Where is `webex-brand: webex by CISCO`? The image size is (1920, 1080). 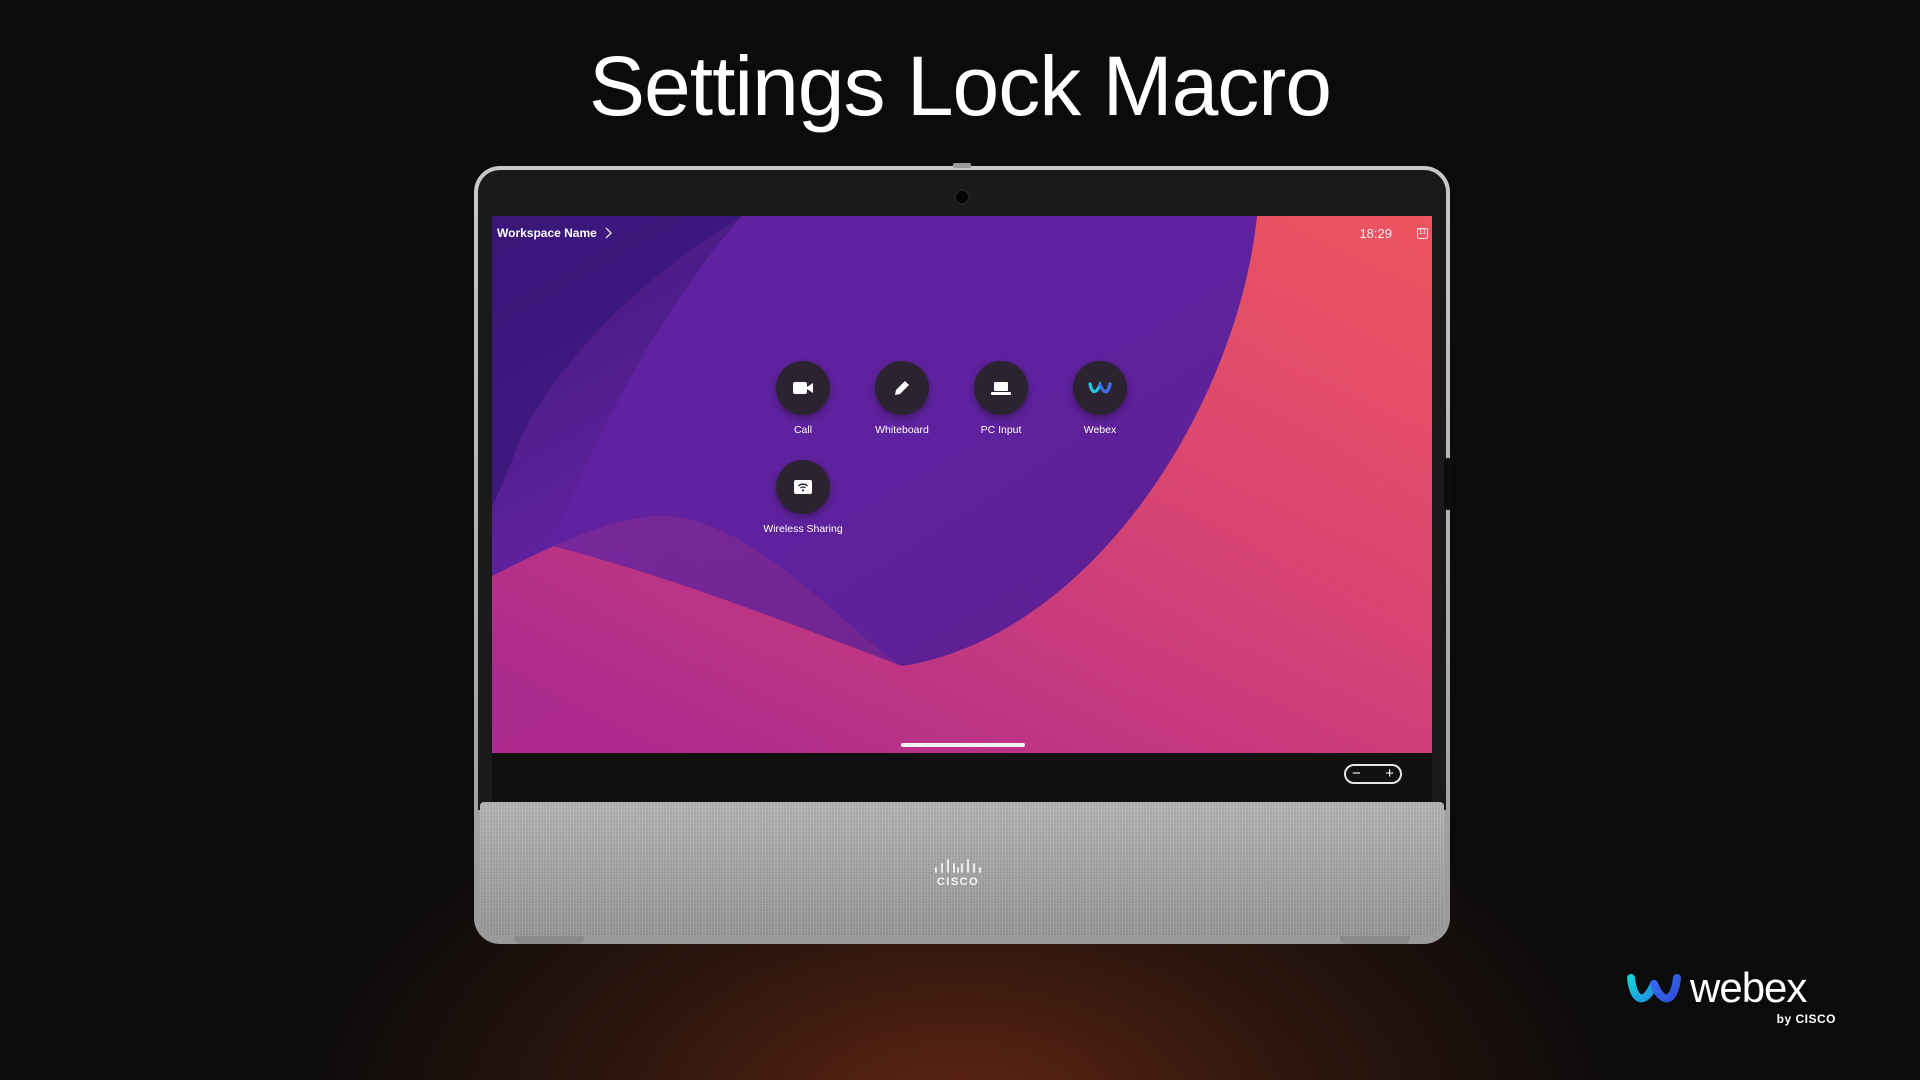
webex-brand: webex by CISCO is located at coordinates (1731, 996).